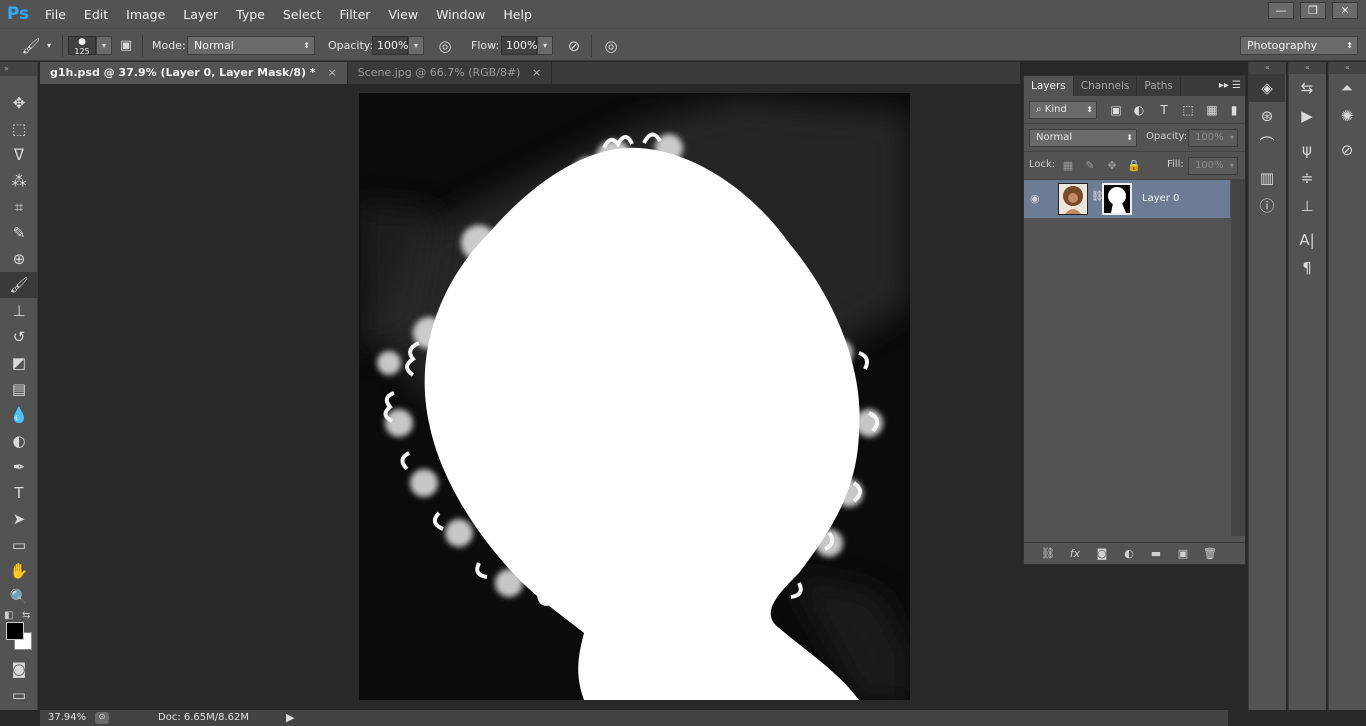  I want to click on add-mask-icon: ◙, so click(1102, 553).